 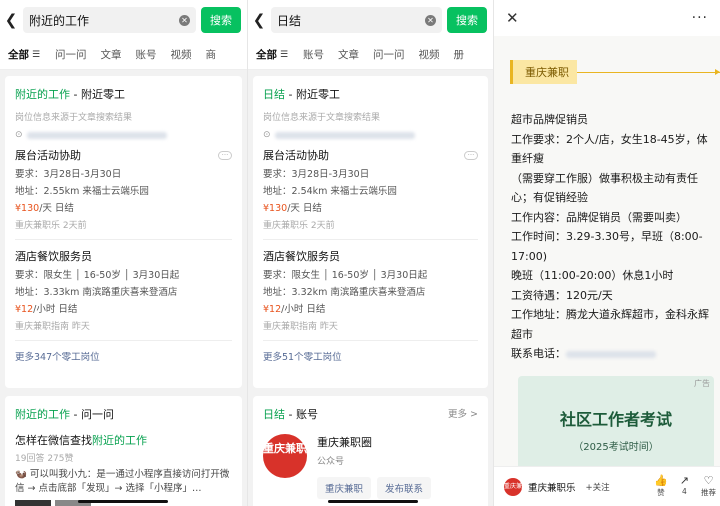 I want to click on ad-title: 社区工作者考试, so click(x=615, y=419).